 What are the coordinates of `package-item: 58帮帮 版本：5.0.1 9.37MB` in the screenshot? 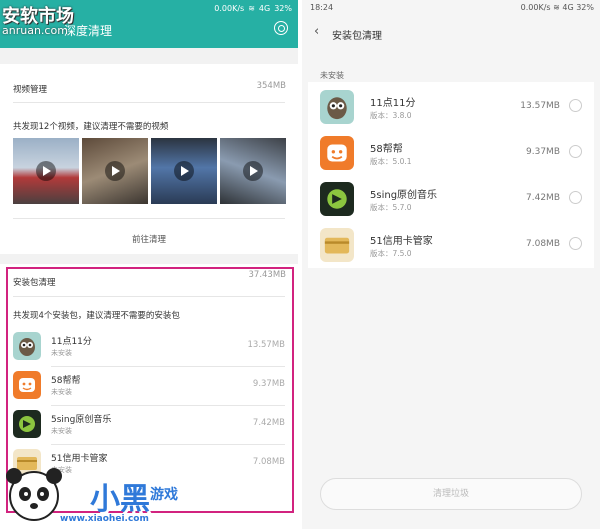 It's located at (454, 152).